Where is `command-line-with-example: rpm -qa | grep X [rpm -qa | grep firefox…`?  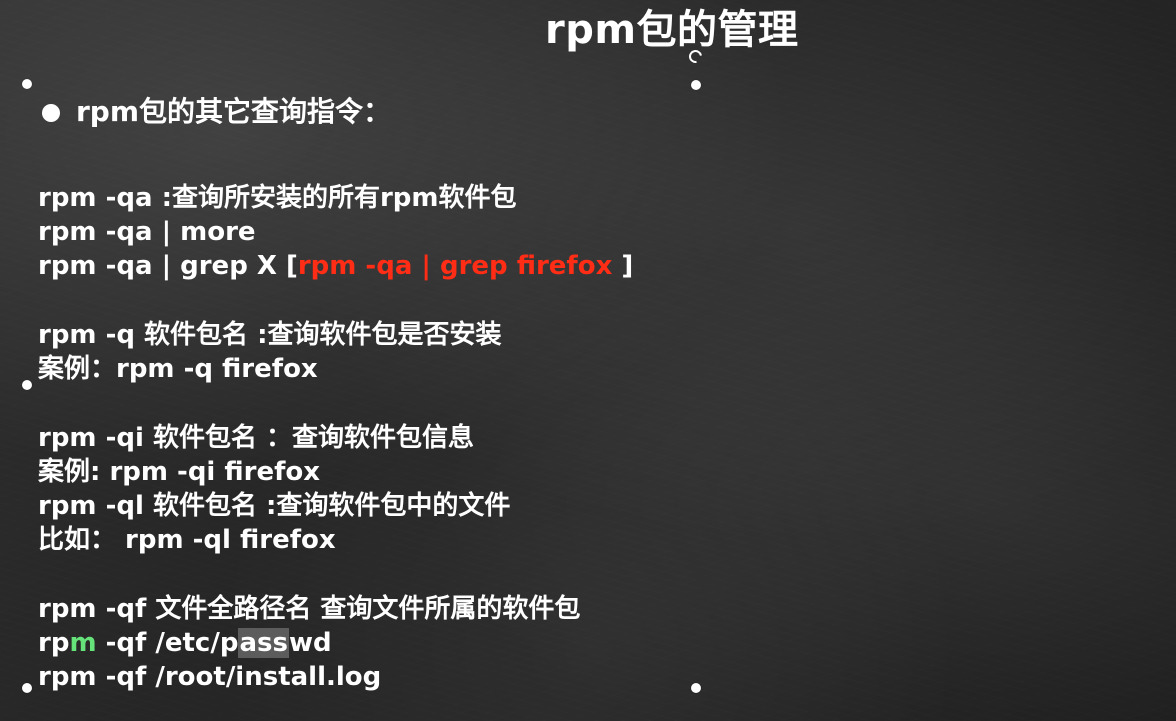
command-line-with-example: rpm -qa | grep X [rpm -qa | grep firefox… is located at coordinates (588, 266).